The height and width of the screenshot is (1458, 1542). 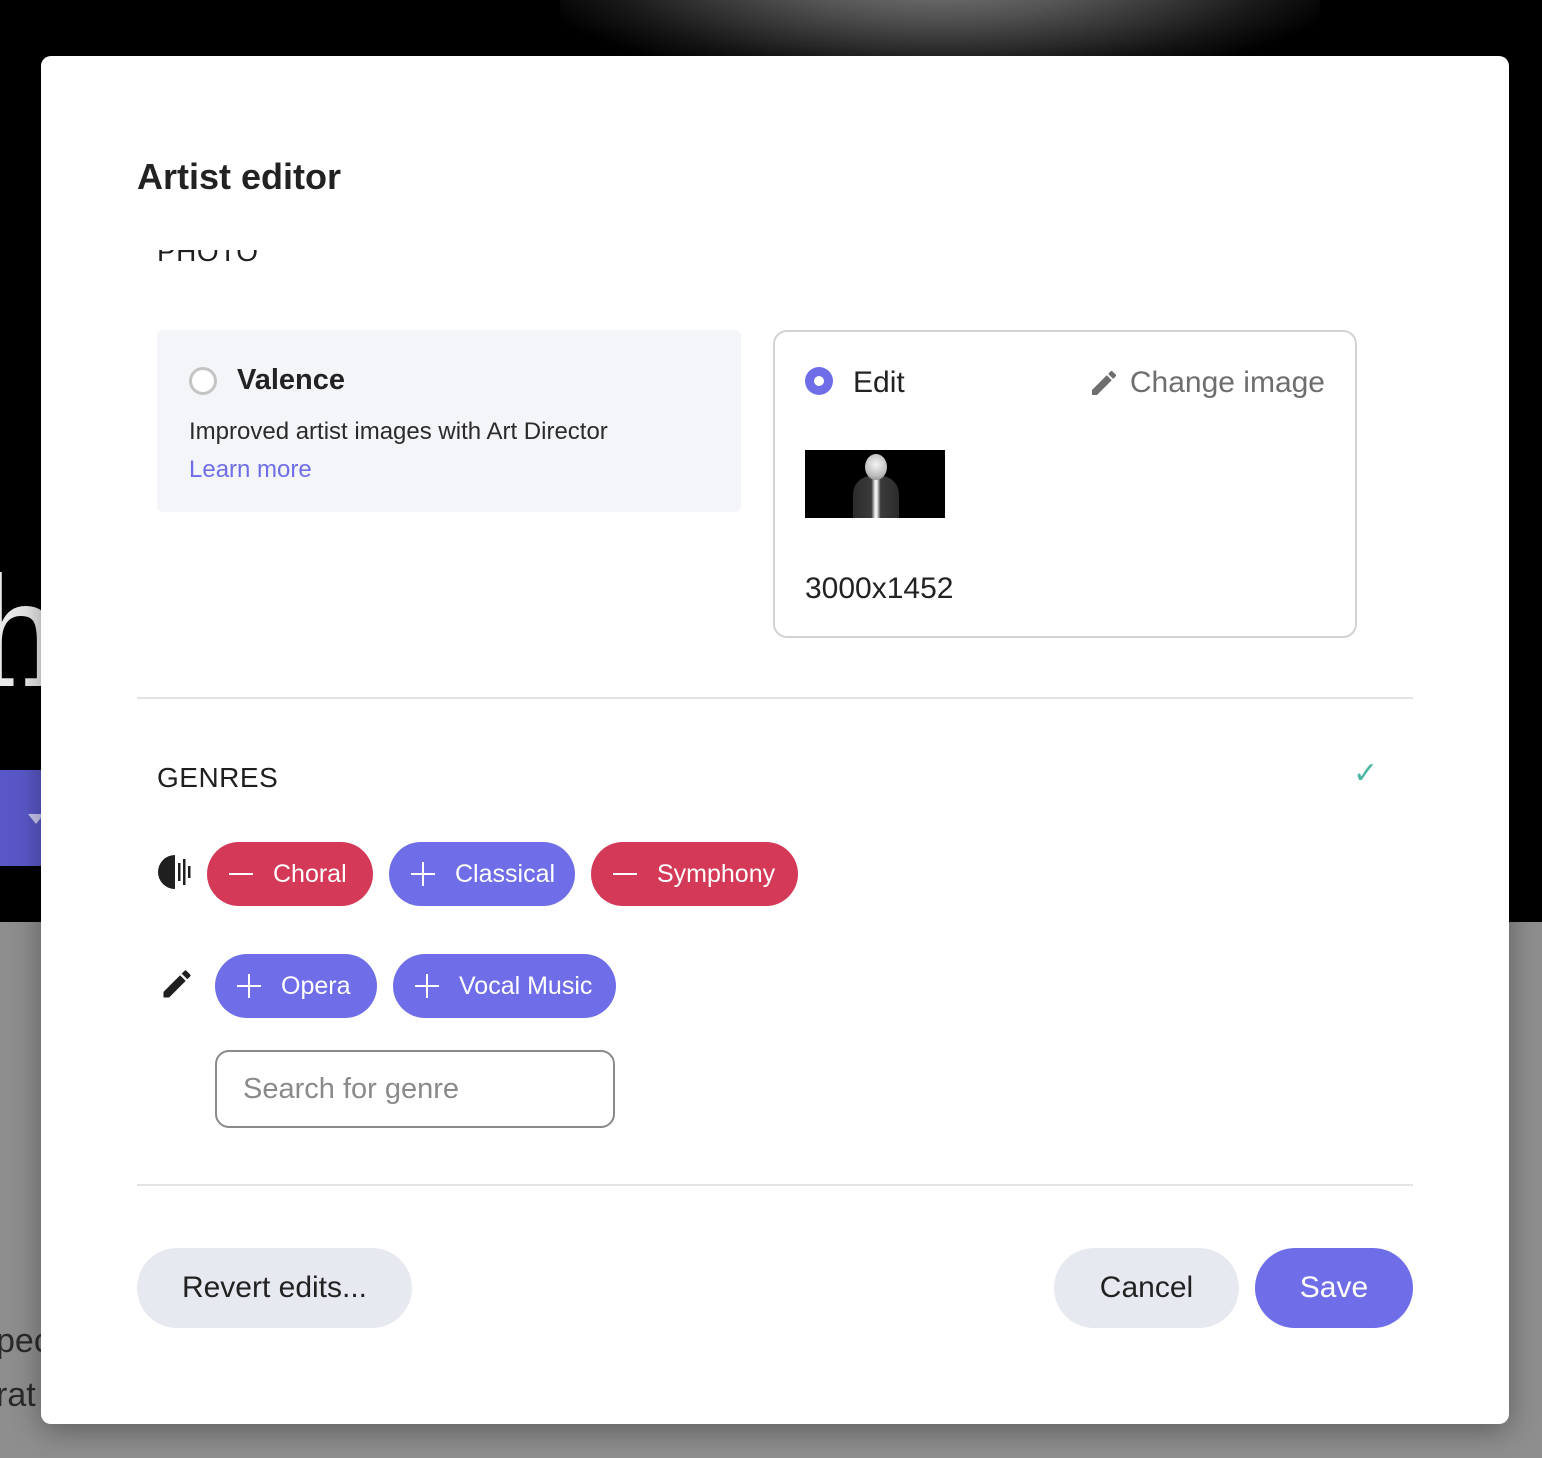 I want to click on genre-chip-opera: Opera, so click(x=296, y=986).